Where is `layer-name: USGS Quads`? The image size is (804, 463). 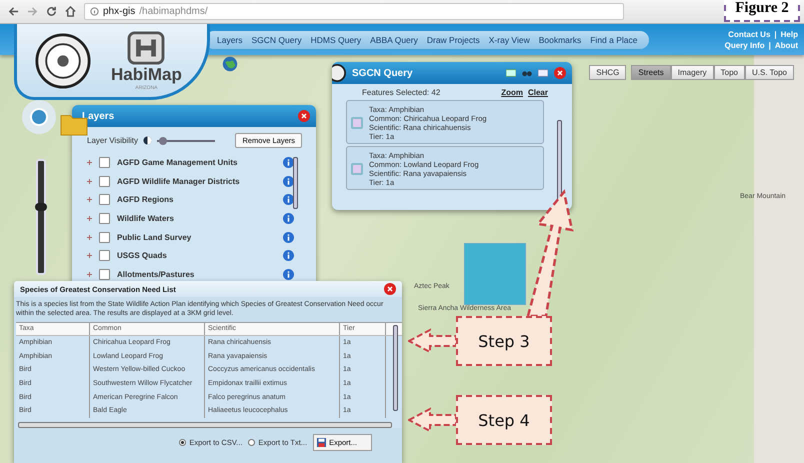
layer-name: USGS Quads is located at coordinates (142, 255).